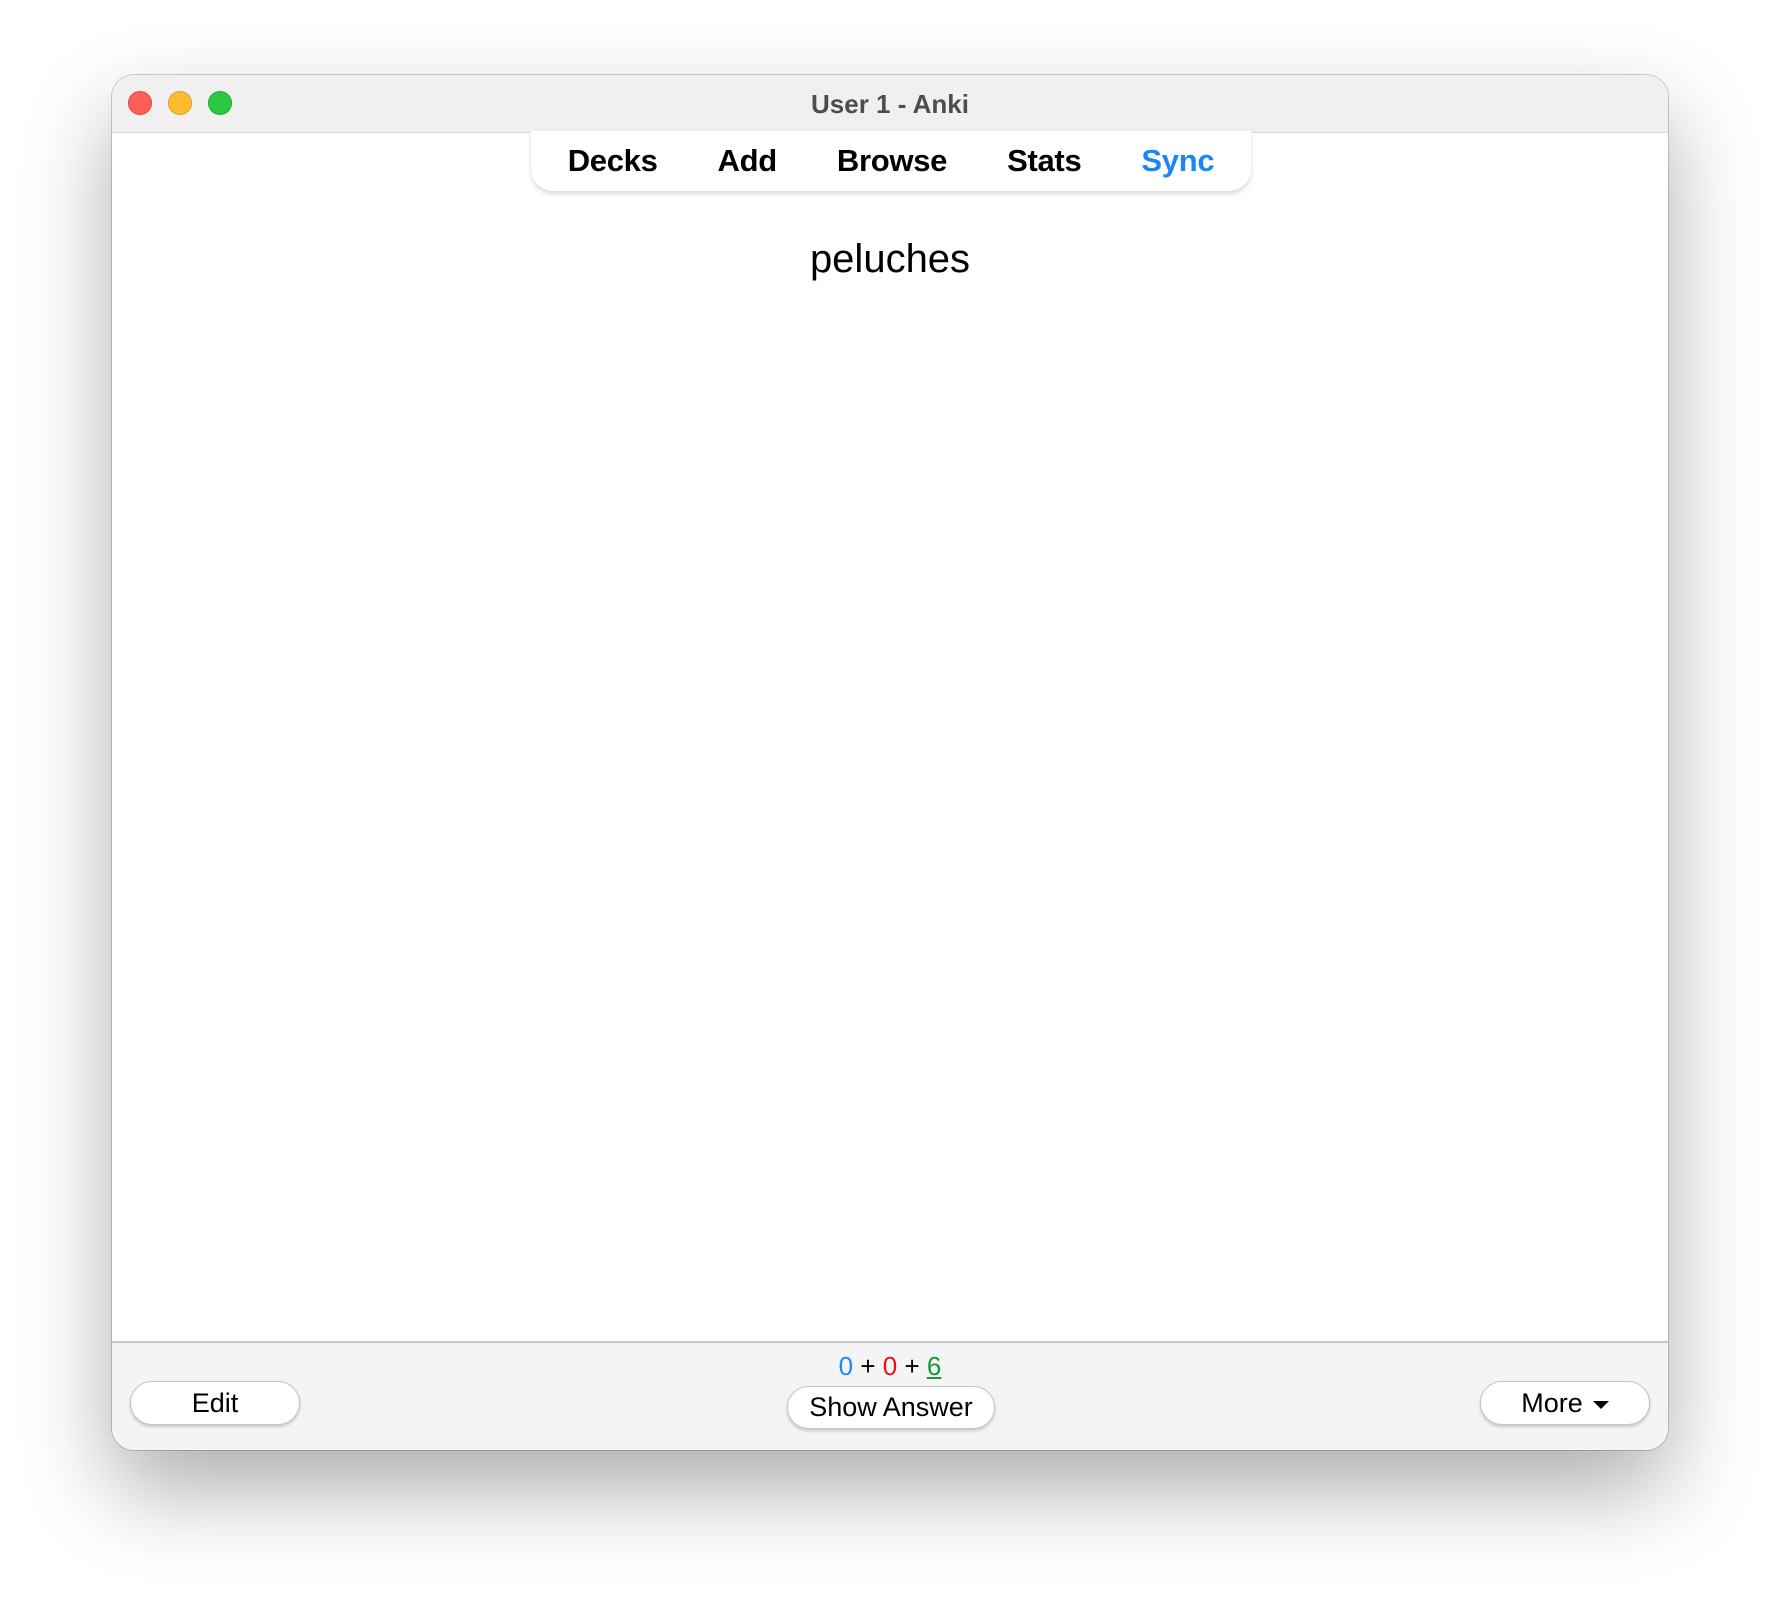 This screenshot has height=1598, width=1780. Describe the element at coordinates (934, 1366) in the screenshot. I see `review-count: 6` at that location.